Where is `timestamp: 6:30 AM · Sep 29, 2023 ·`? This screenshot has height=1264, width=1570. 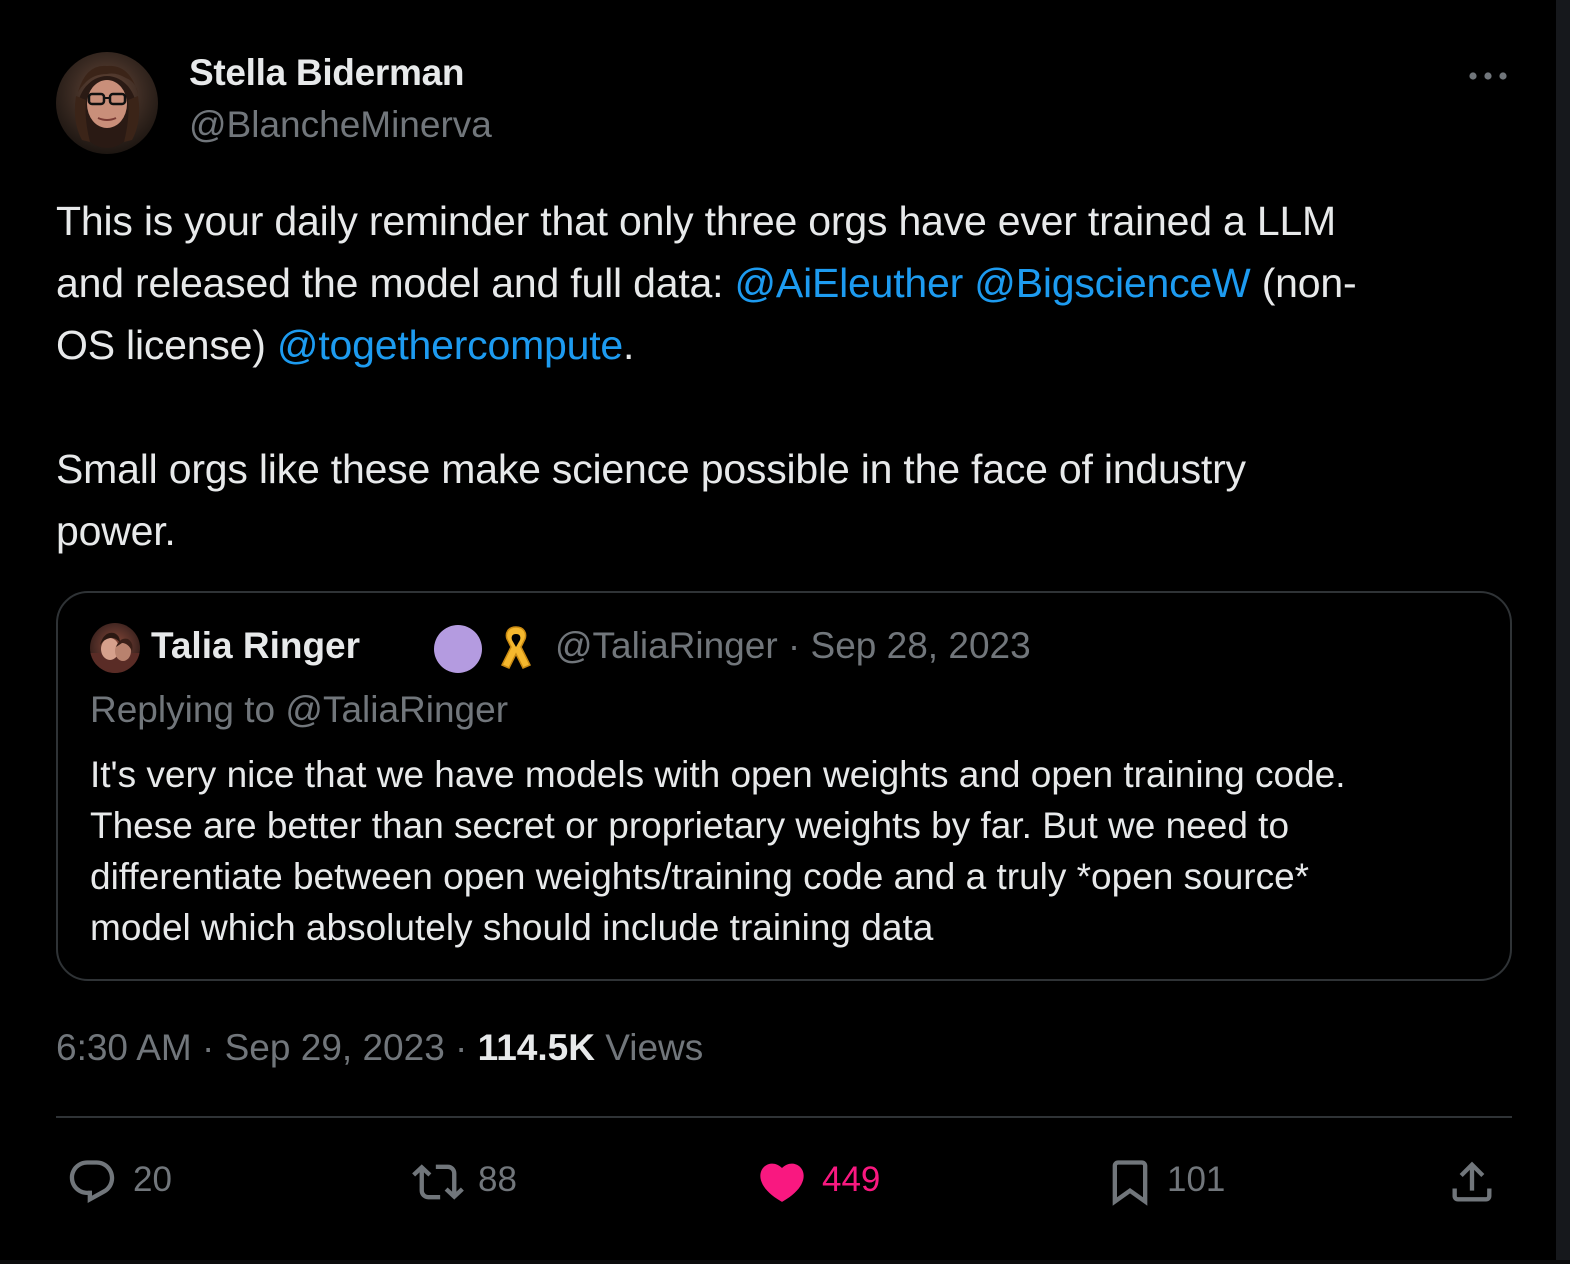 timestamp: 6:30 AM · Sep 29, 2023 · is located at coordinates (267, 1047).